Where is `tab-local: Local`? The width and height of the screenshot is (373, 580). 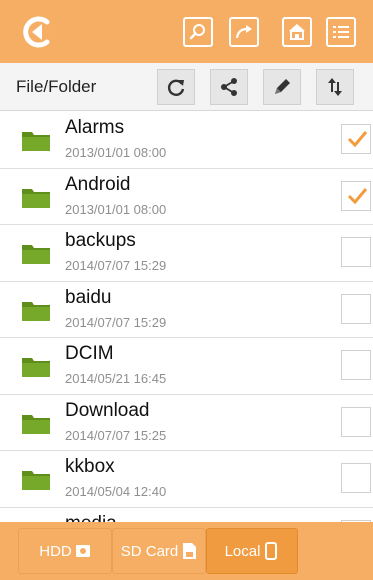 tab-local: Local is located at coordinates (252, 551).